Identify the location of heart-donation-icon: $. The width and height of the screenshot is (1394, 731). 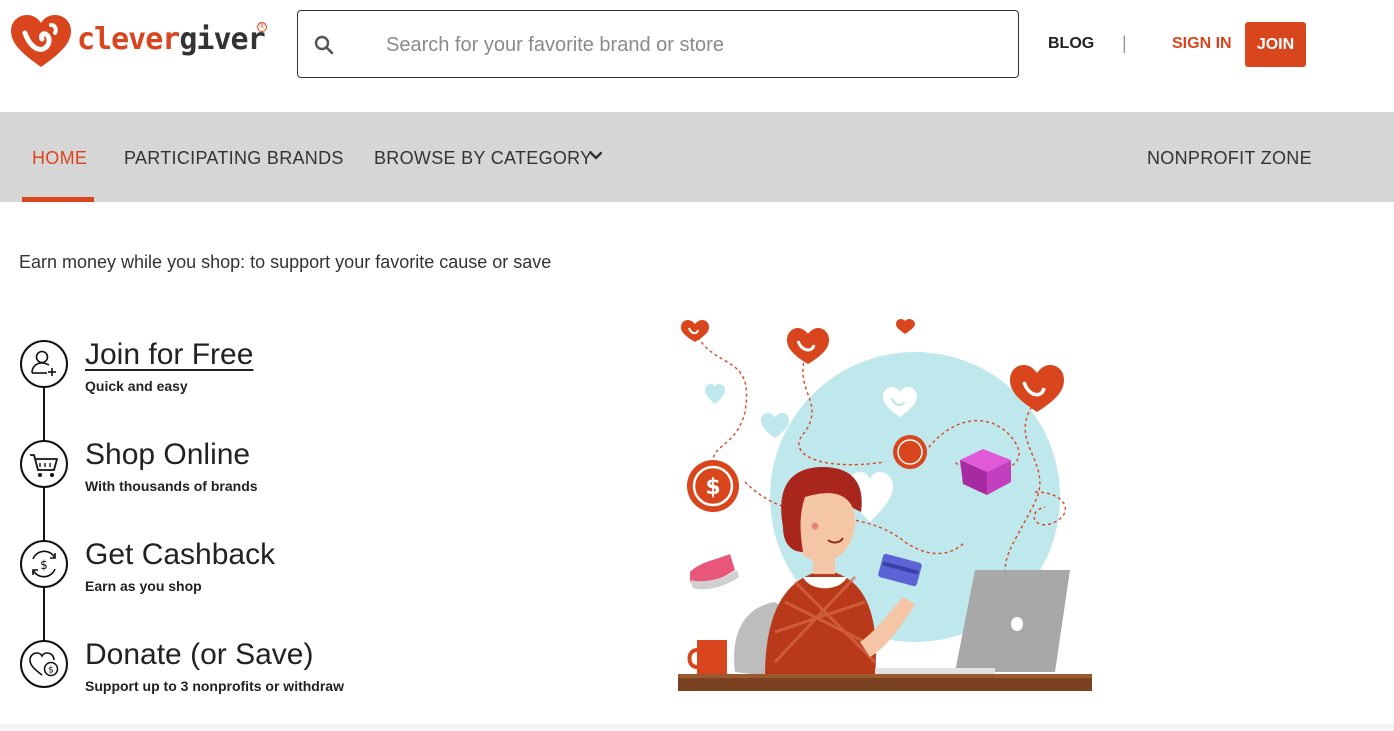
(44, 664).